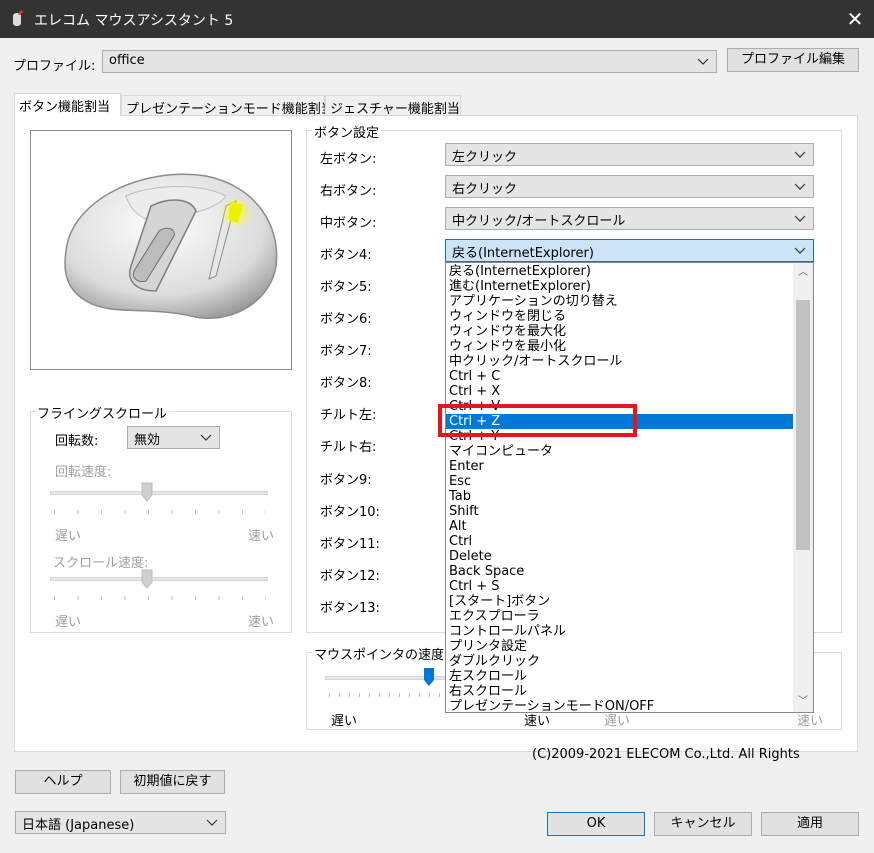 Image resolution: width=874 pixels, height=853 pixels. I want to click on button6-label: ボタン6:, so click(346, 319).